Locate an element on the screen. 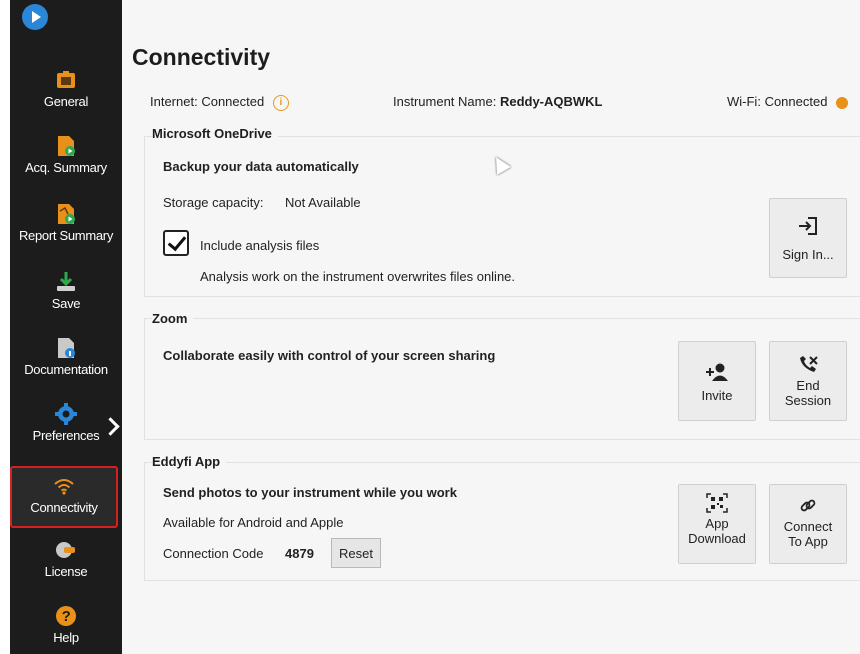 Image resolution: width=860 pixels, height=654 pixels. sidebar-item-label: Report Summary is located at coordinates (66, 235).